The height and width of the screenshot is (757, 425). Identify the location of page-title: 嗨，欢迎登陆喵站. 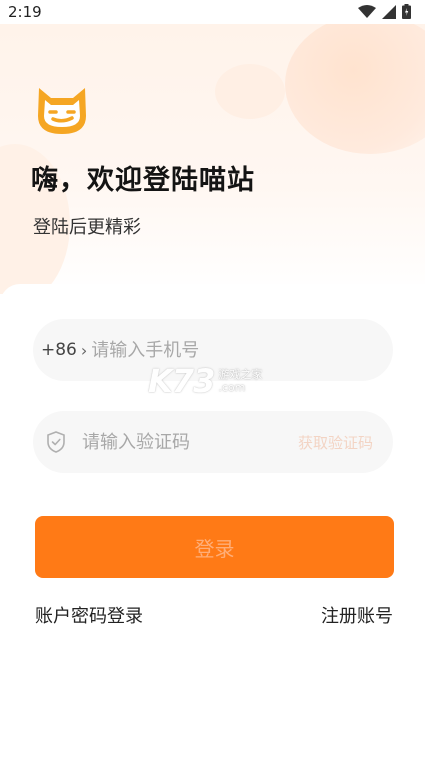
(143, 180).